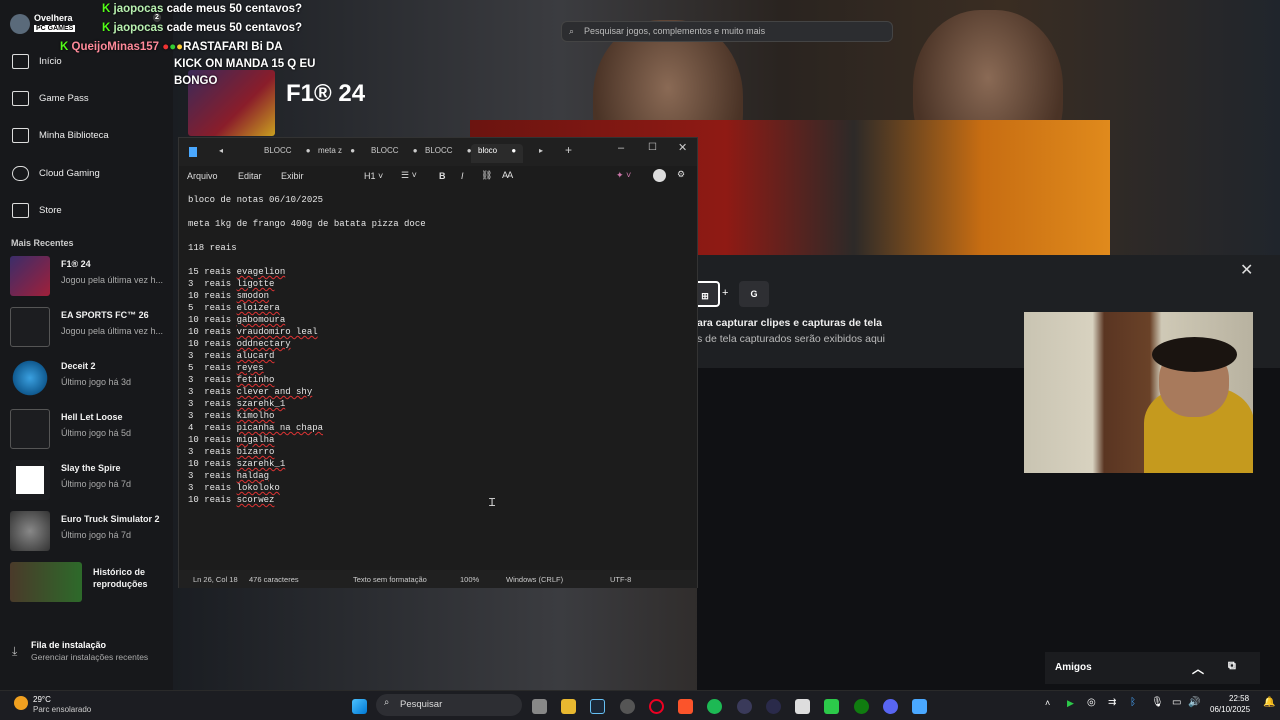 The height and width of the screenshot is (720, 1280). Describe the element at coordinates (96, 484) in the screenshot. I see `game-subtitle: Último jogo há 7d` at that location.